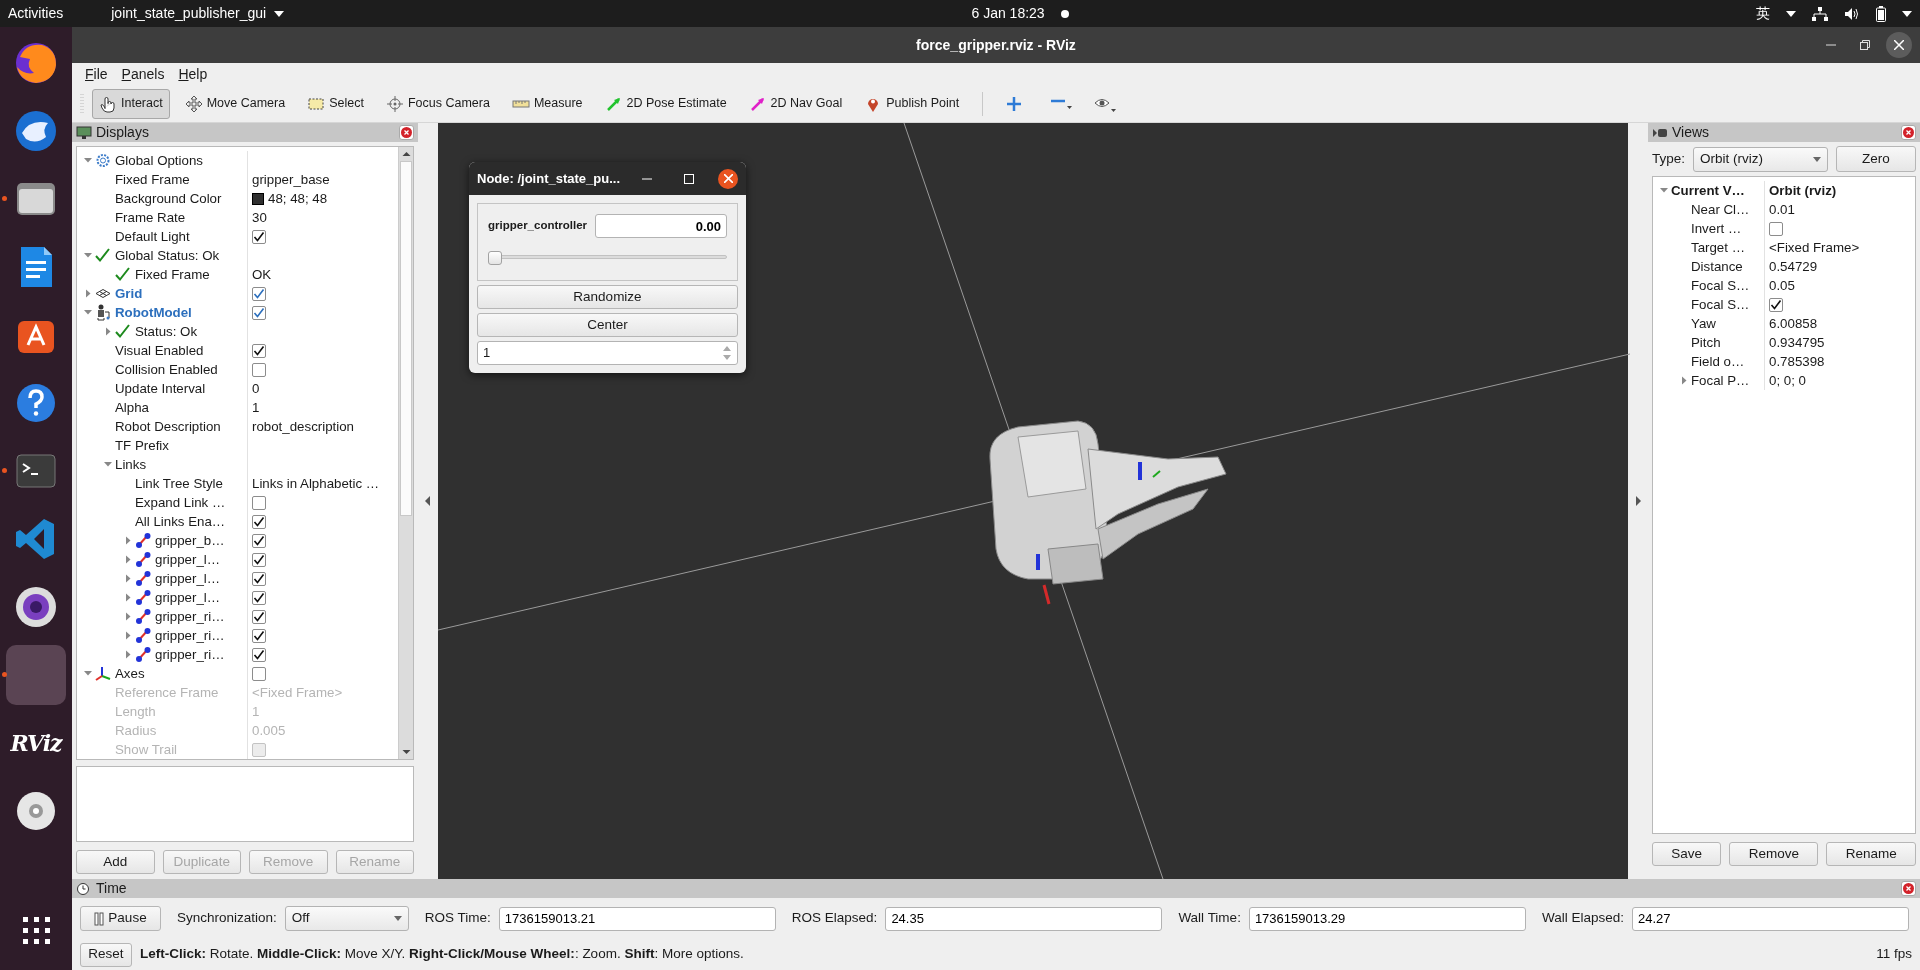 The image size is (1920, 970). Describe the element at coordinates (193, 103) in the screenshot. I see `move-arrows-icon` at that location.